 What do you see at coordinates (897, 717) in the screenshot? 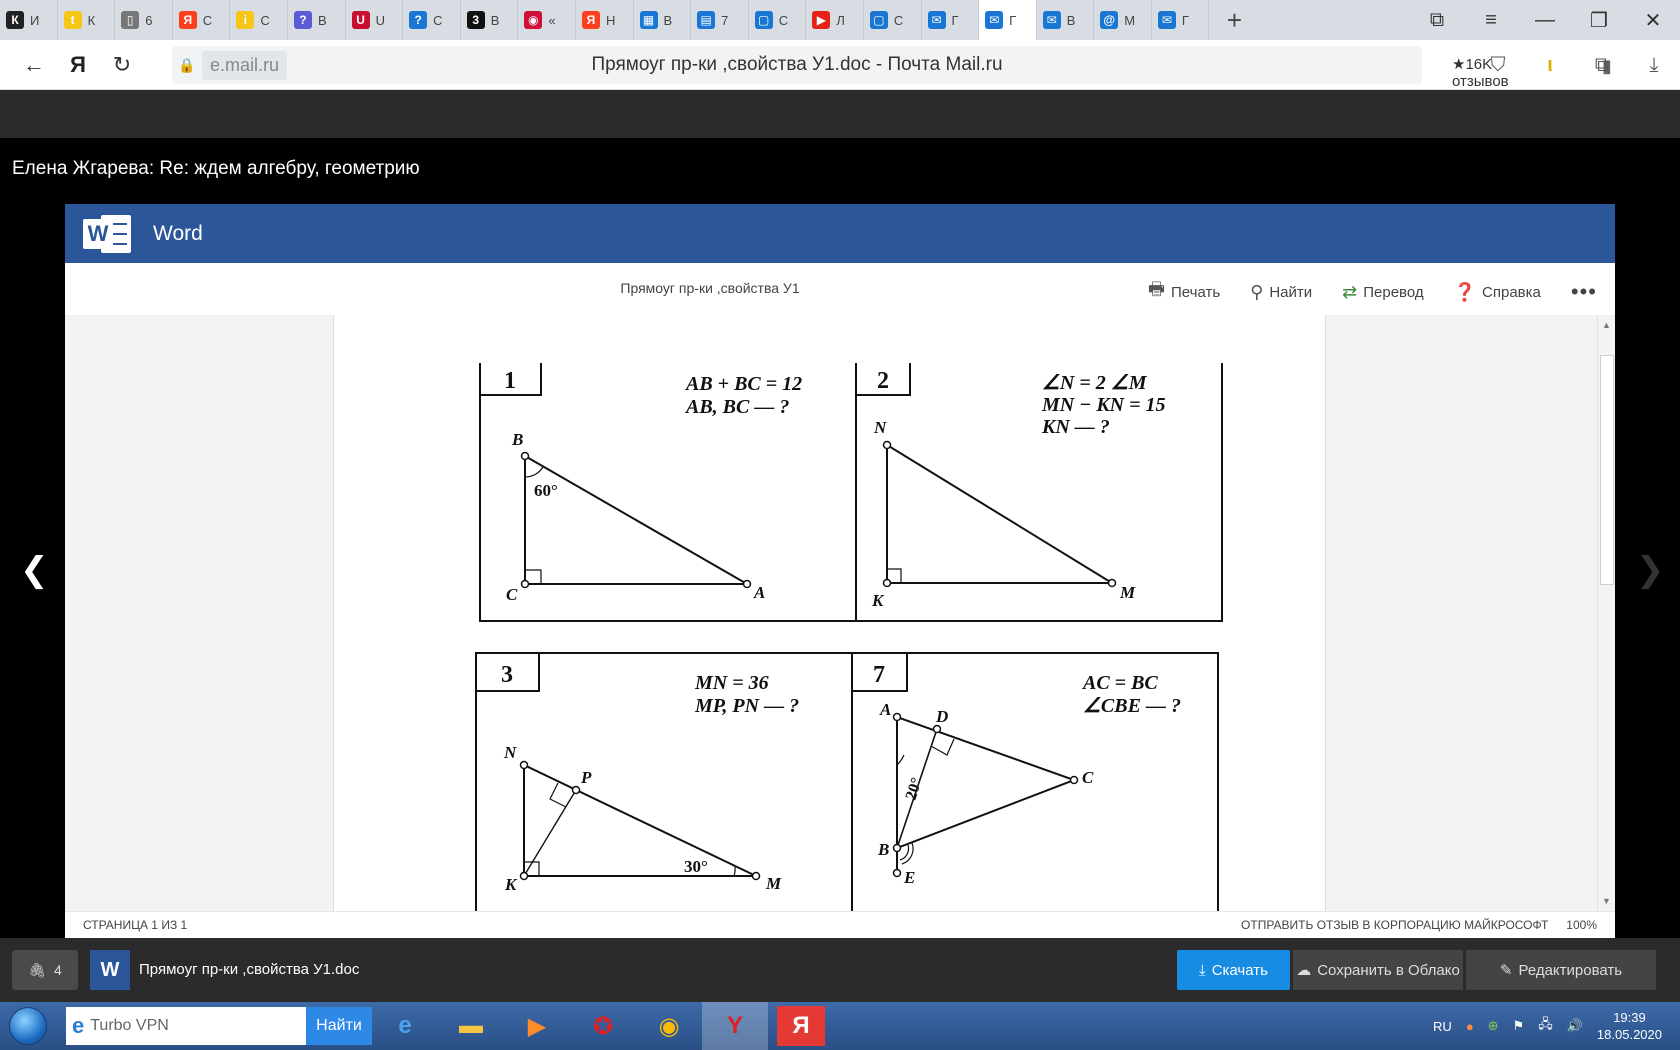
I see `vertex-a7` at bounding box center [897, 717].